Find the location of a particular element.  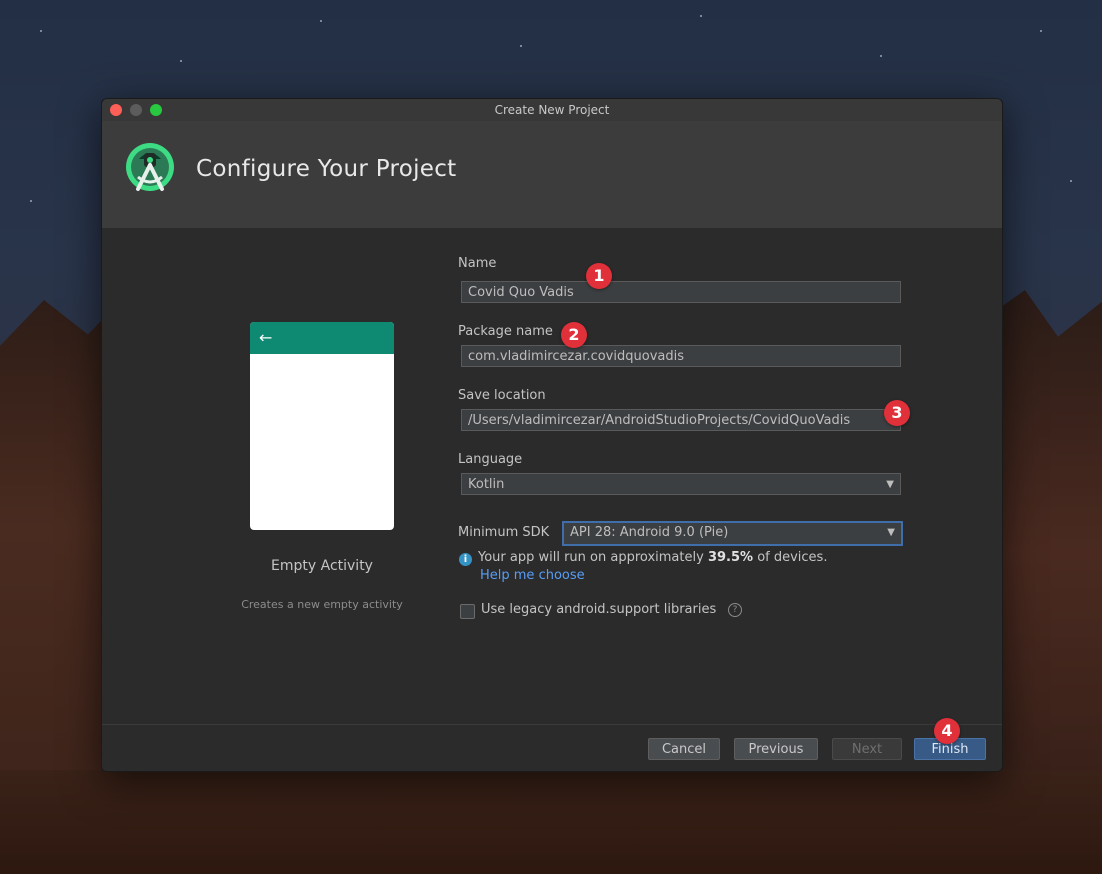

info-icon: i is located at coordinates (465, 559).